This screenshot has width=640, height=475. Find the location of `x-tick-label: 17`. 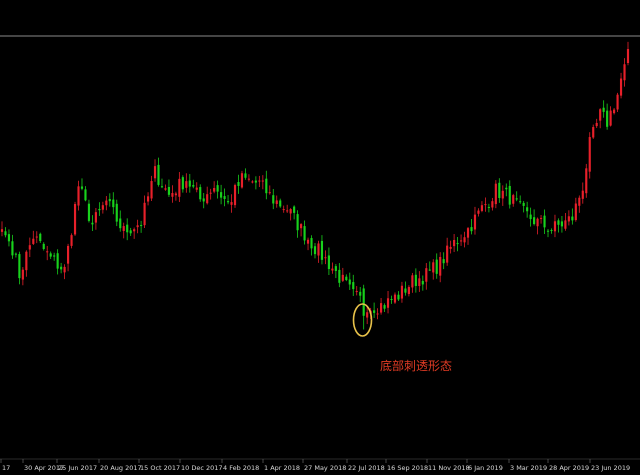

x-tick-label: 17 is located at coordinates (6, 468).